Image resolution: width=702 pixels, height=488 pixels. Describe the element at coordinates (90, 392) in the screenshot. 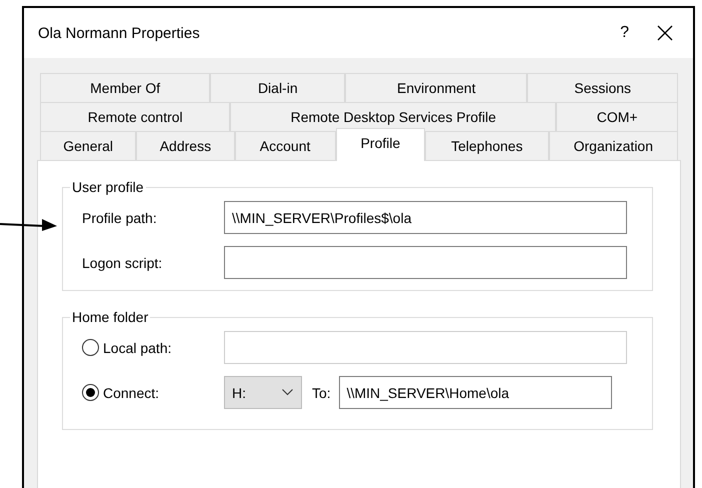

I see `radio-button` at that location.